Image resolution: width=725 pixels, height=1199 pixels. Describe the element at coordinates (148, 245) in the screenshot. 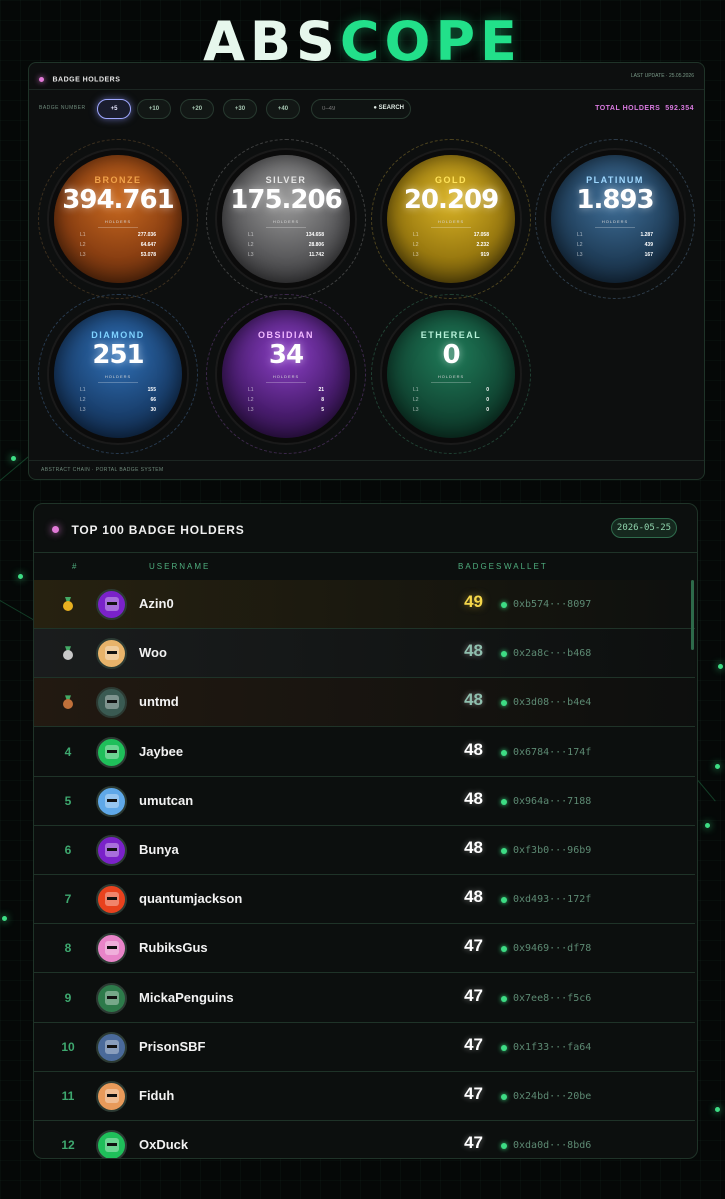

I see `level-value: 64.647` at that location.